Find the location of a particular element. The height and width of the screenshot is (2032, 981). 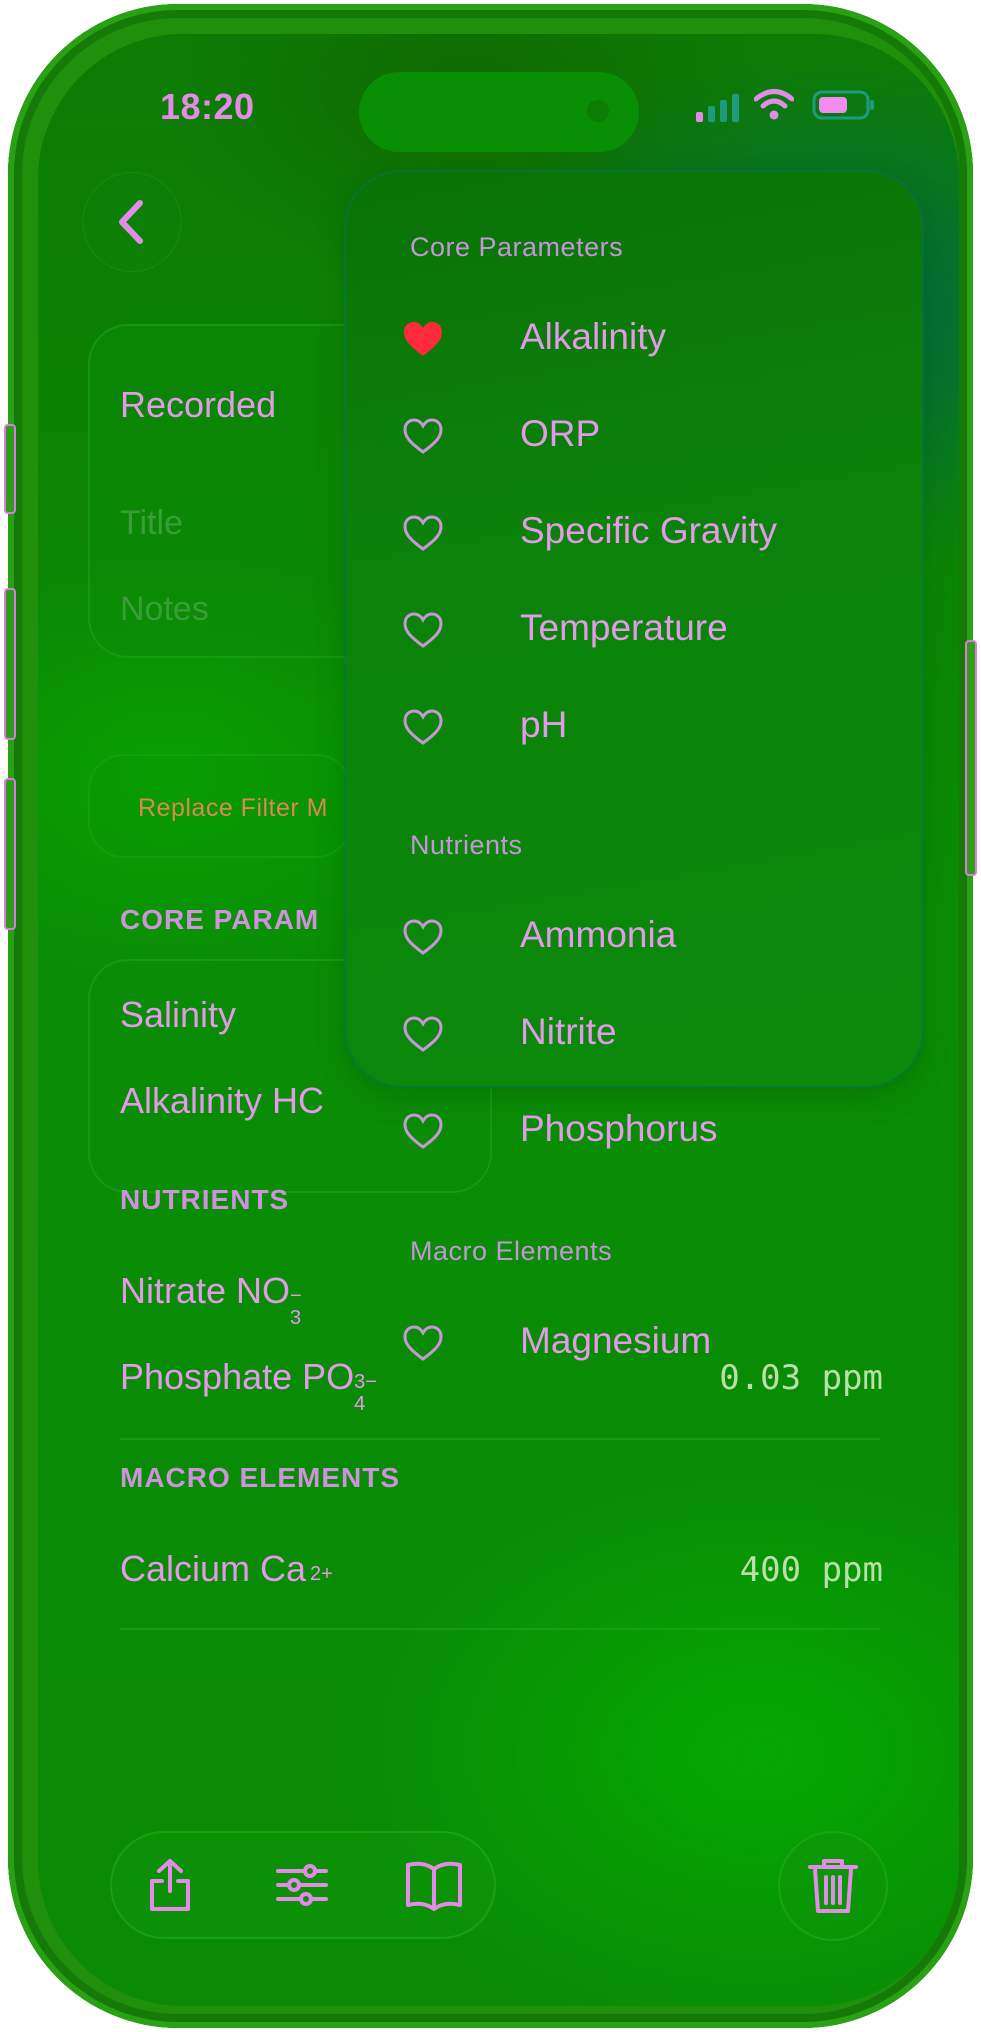

nutrients-section-header: NUTRIENTS is located at coordinates (205, 1199).